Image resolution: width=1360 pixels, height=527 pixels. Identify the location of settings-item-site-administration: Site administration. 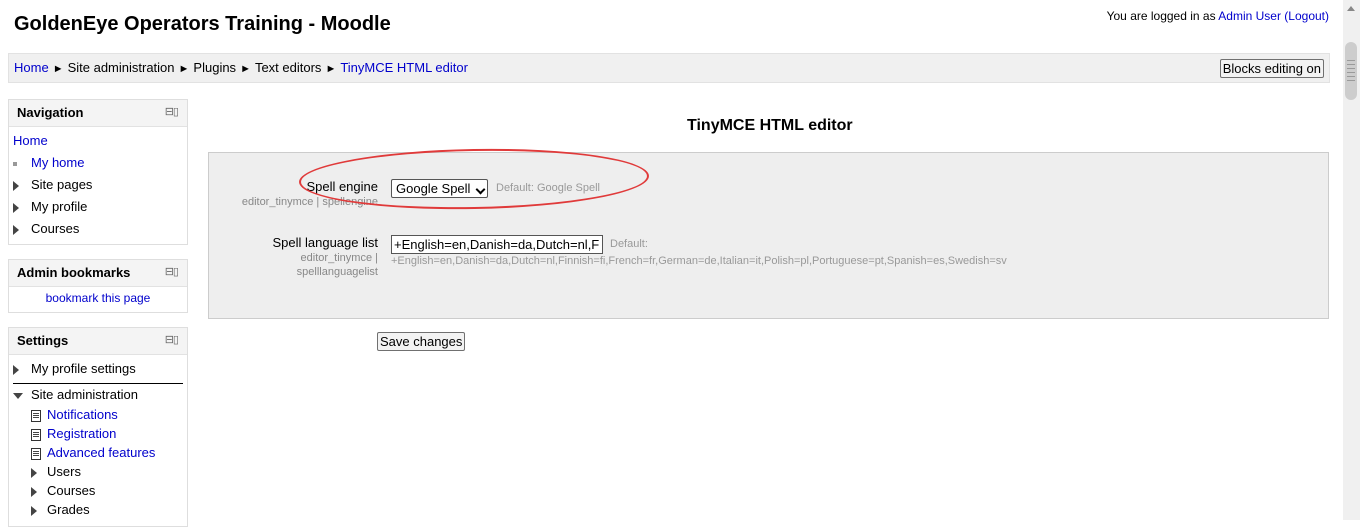
(100, 395).